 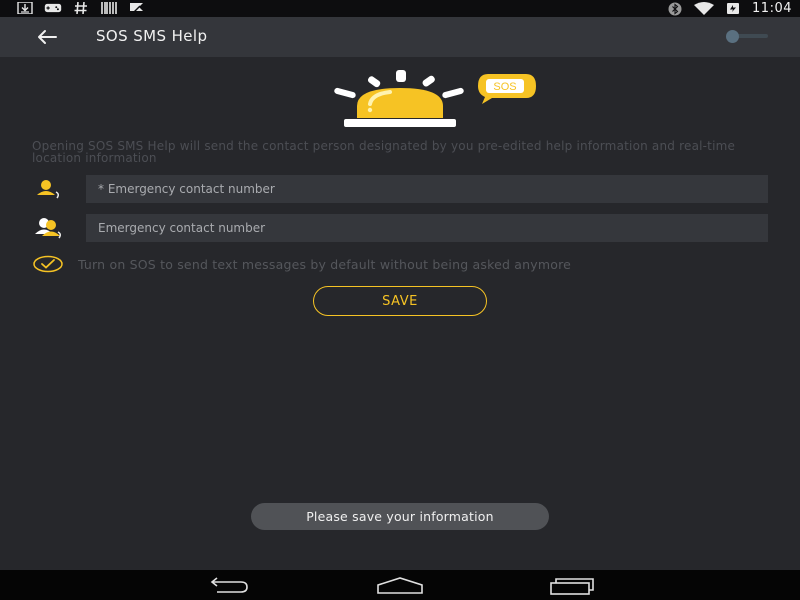 What do you see at coordinates (427, 228) in the screenshot?
I see `secondary-contact-field` at bounding box center [427, 228].